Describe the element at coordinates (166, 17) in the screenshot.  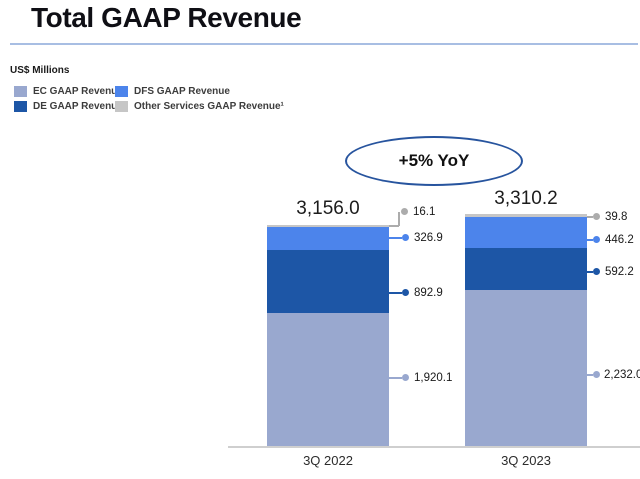
I see `page-title: Total GAAP Revenue` at that location.